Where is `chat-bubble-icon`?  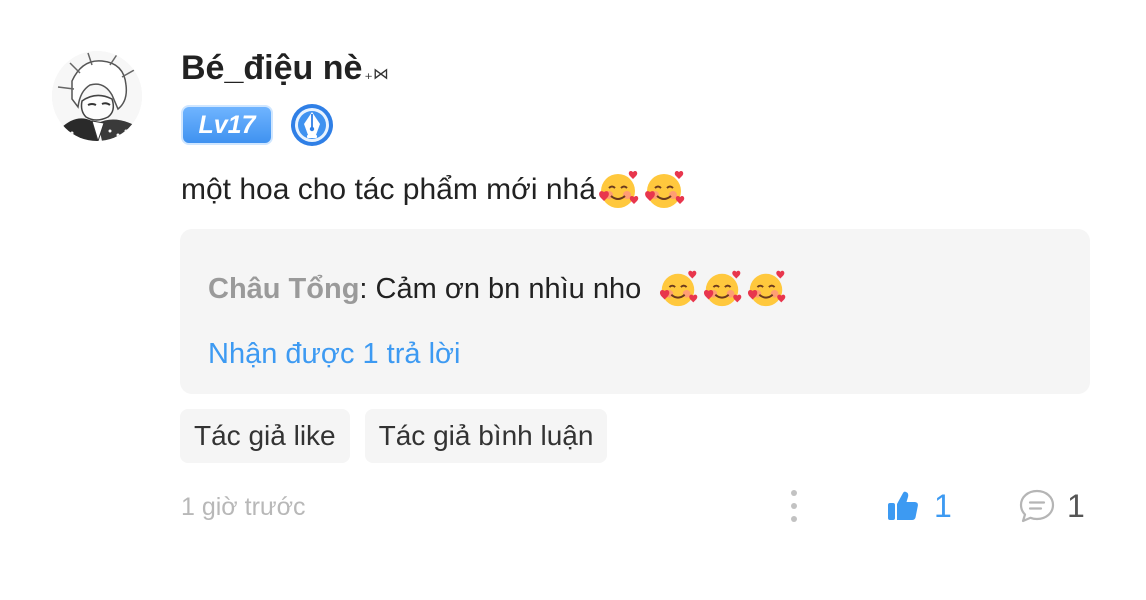 chat-bubble-icon is located at coordinates (1037, 506).